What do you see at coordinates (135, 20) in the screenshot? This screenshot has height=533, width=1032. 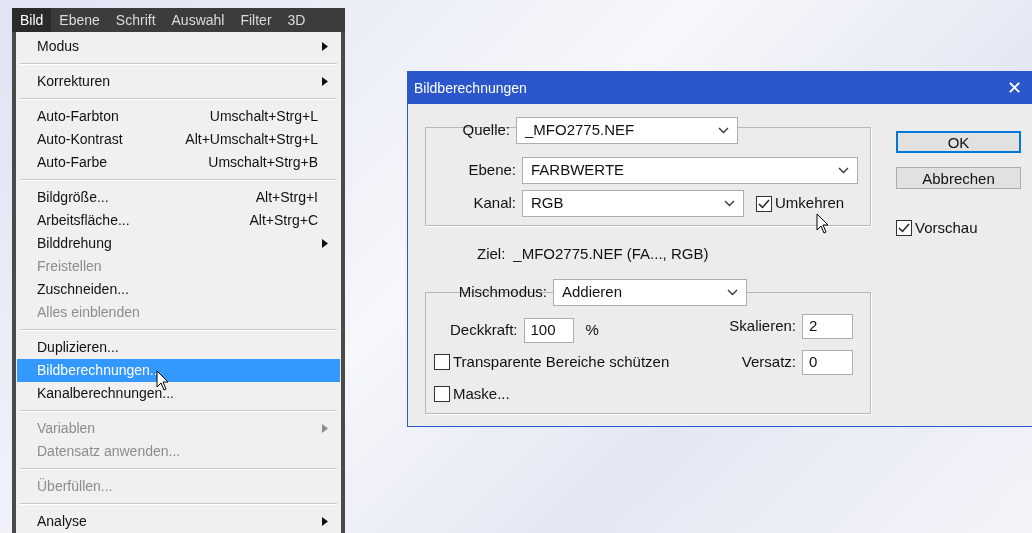 I see `menu-bar-item: Schrift` at bounding box center [135, 20].